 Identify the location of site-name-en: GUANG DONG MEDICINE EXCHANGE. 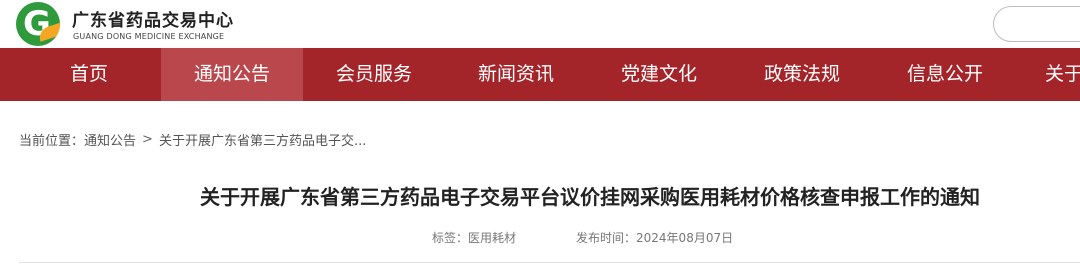
(149, 36).